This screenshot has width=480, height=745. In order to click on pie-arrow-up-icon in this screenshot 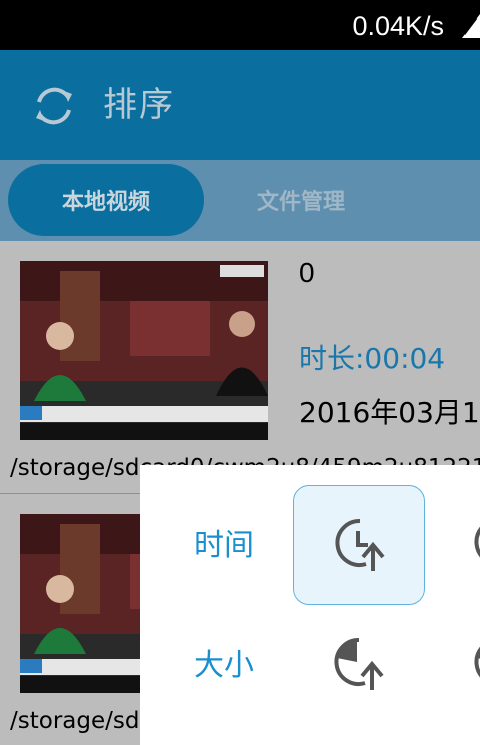, I will do `click(359, 663)`.